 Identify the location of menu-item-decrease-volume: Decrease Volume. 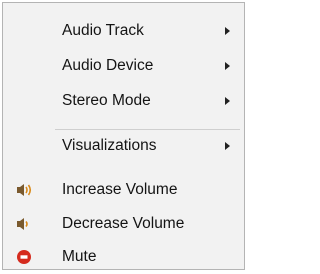
(123, 224).